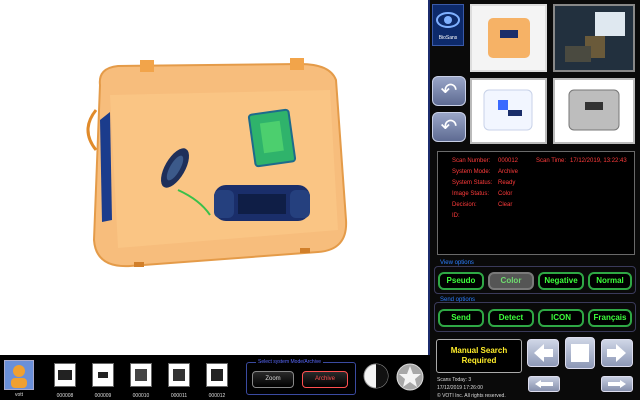  What do you see at coordinates (508, 161) in the screenshot?
I see `scan-number-value: 000012` at bounding box center [508, 161].